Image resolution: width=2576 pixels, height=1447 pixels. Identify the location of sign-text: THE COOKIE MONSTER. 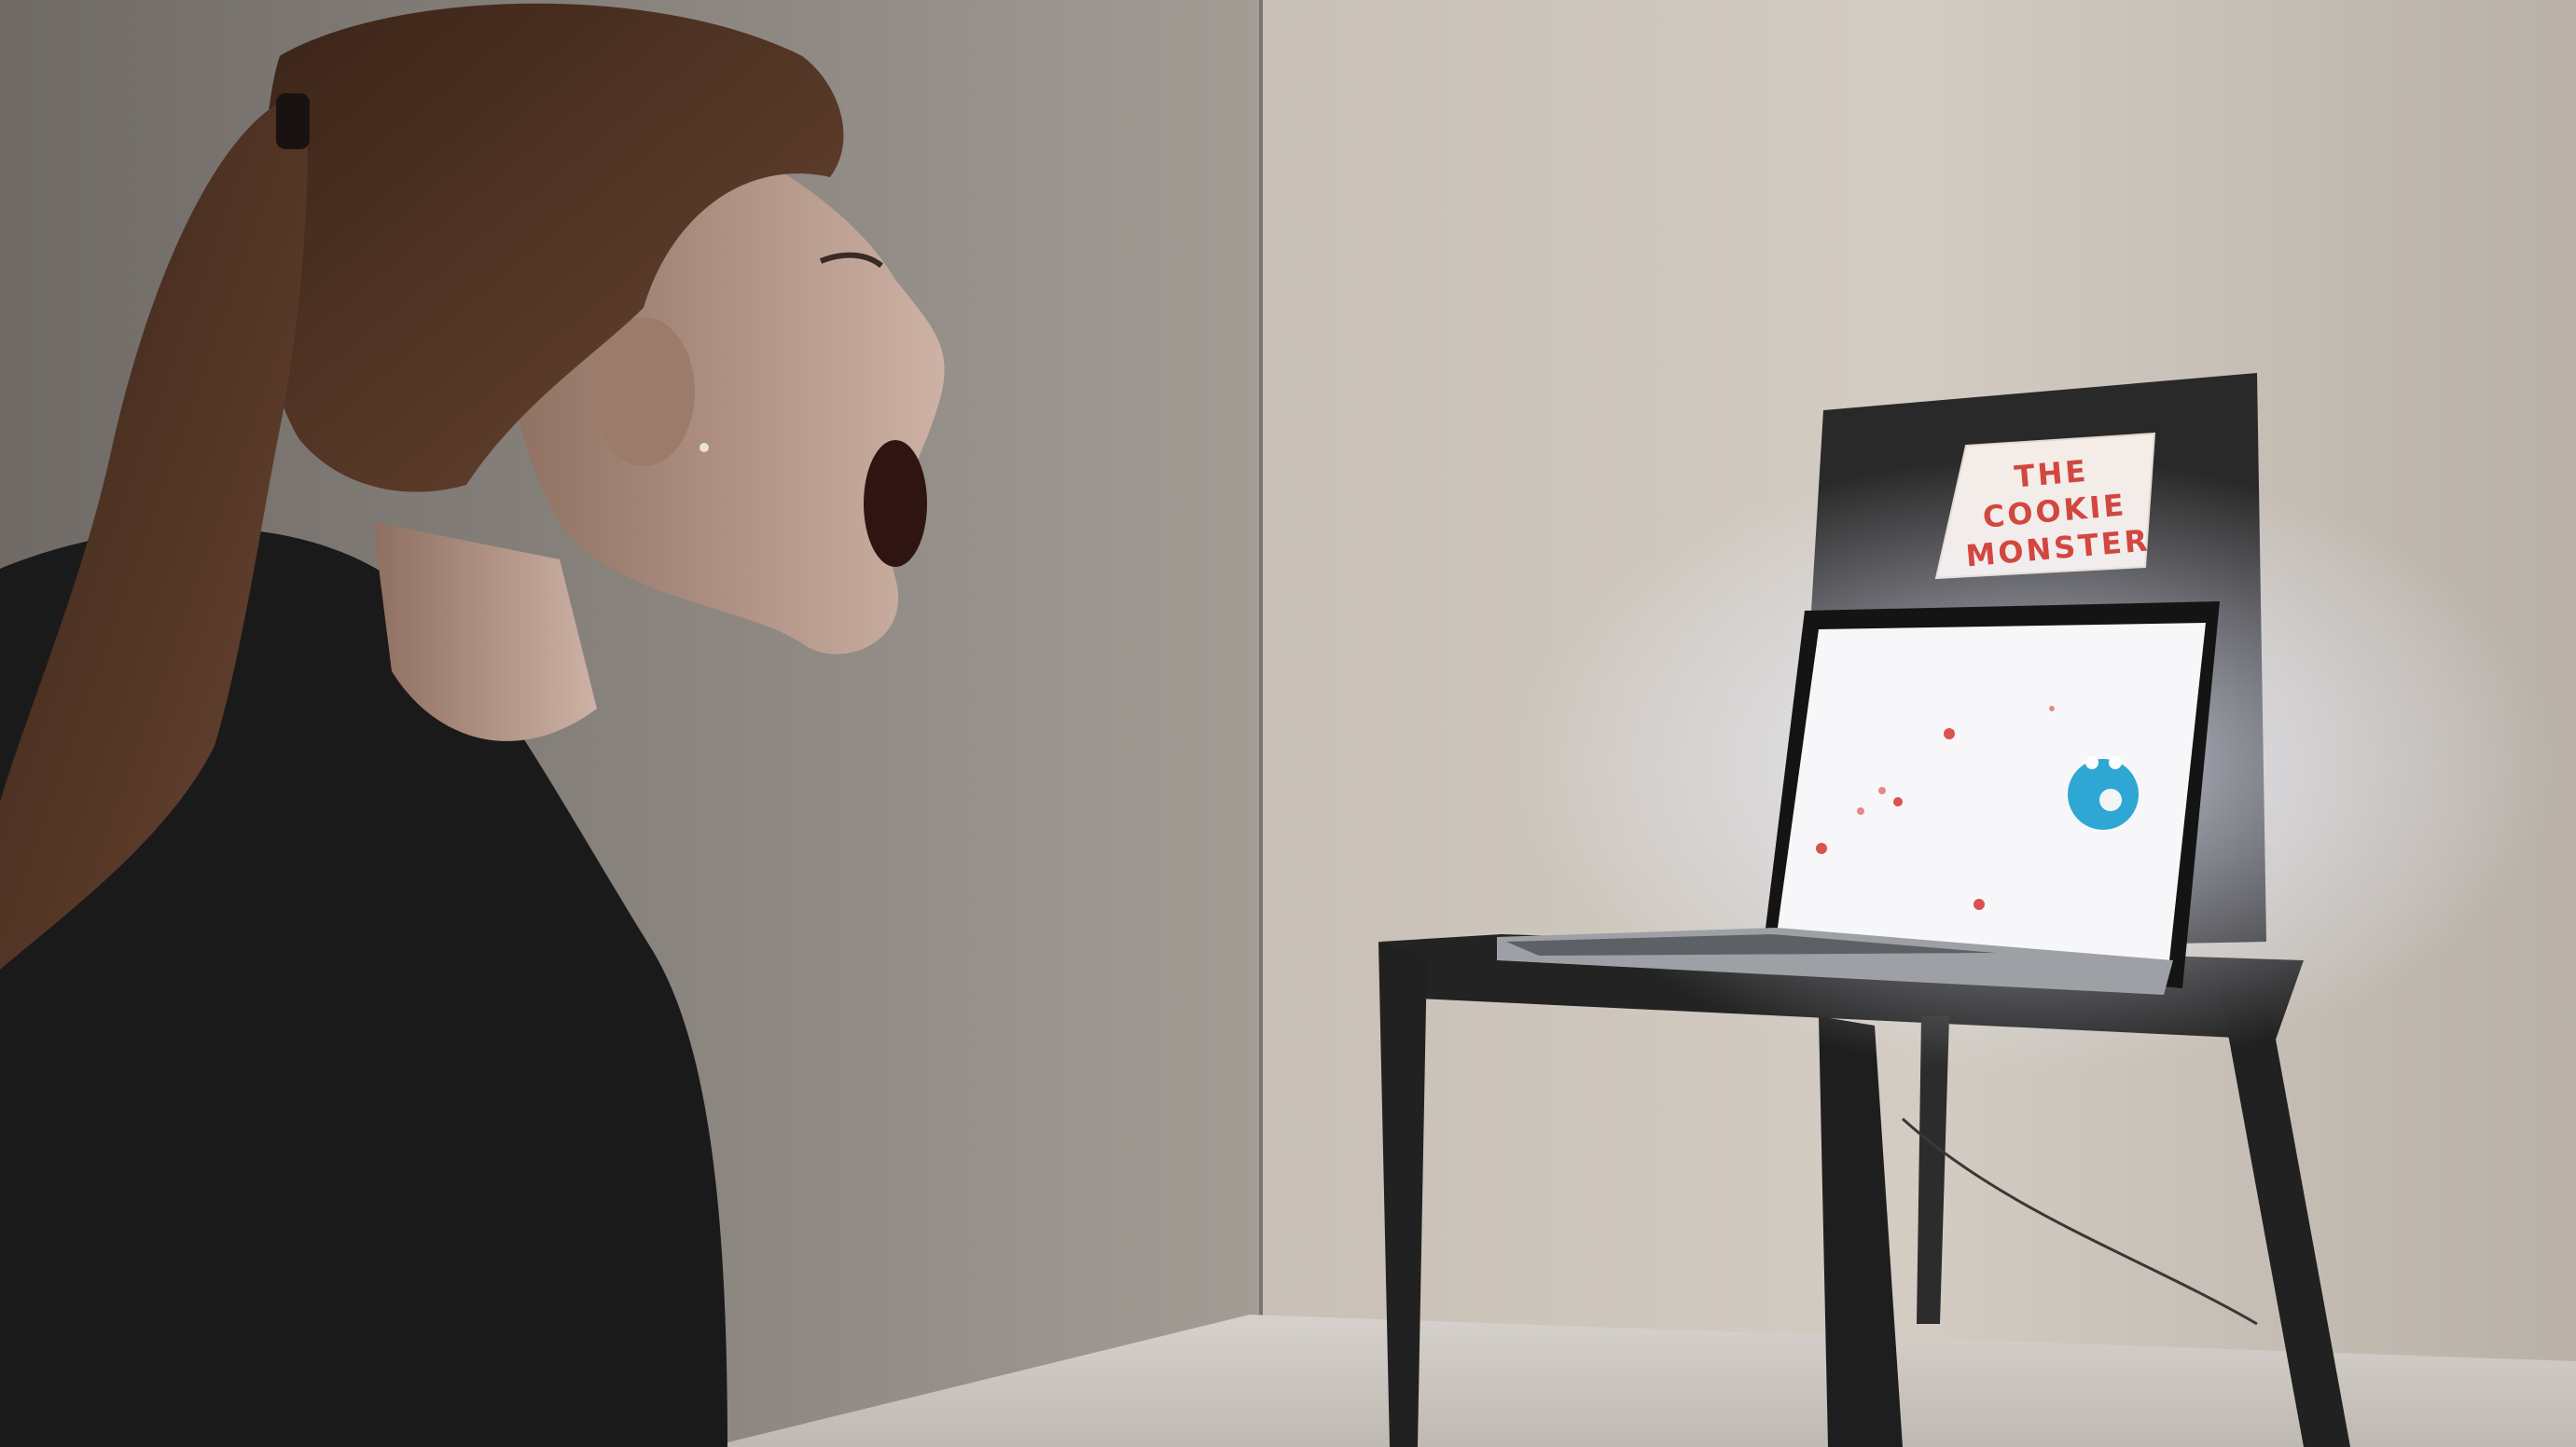
(2054, 511).